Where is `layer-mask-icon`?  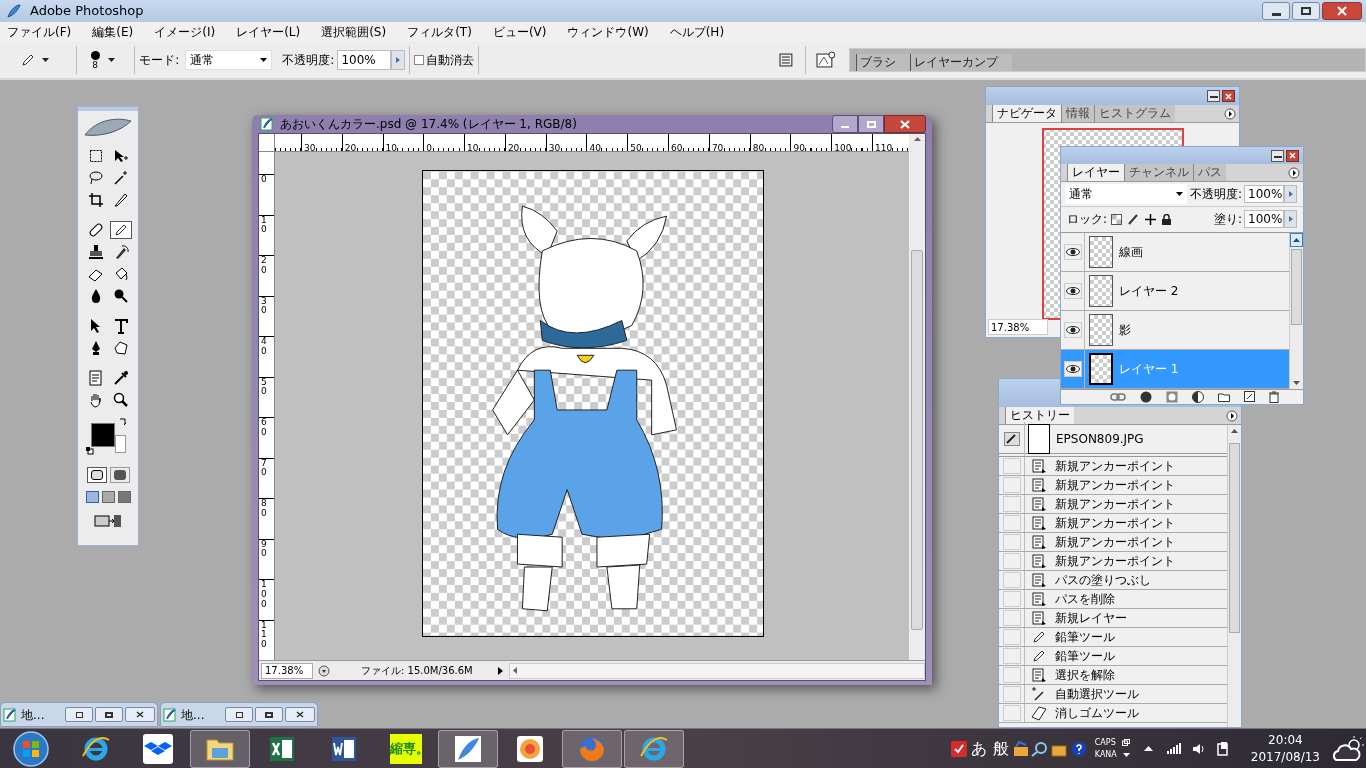 layer-mask-icon is located at coordinates (1172, 396).